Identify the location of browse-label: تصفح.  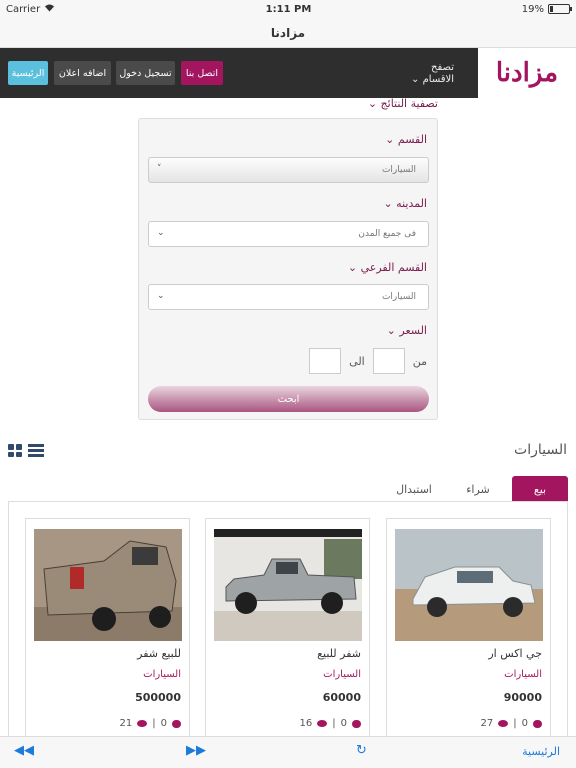
(442, 67).